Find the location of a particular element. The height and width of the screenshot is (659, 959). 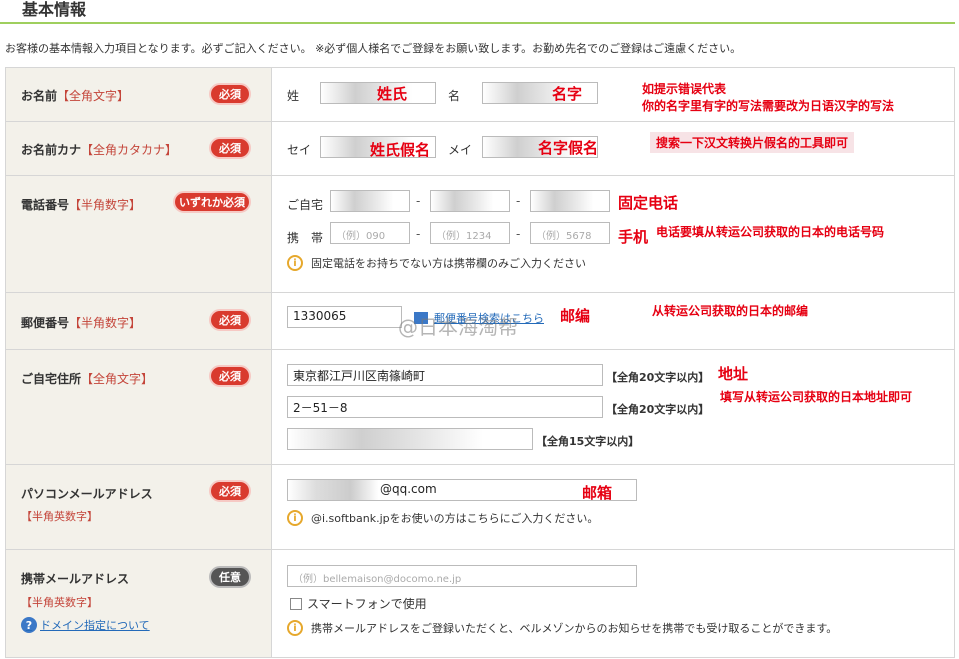

watermark: @日本海淘帮 is located at coordinates (458, 327).